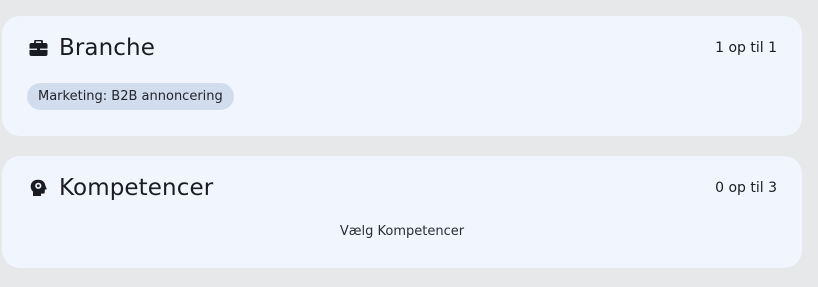 This screenshot has height=287, width=818. Describe the element at coordinates (746, 188) in the screenshot. I see `kompetencer-count: 0 op til 3` at that location.